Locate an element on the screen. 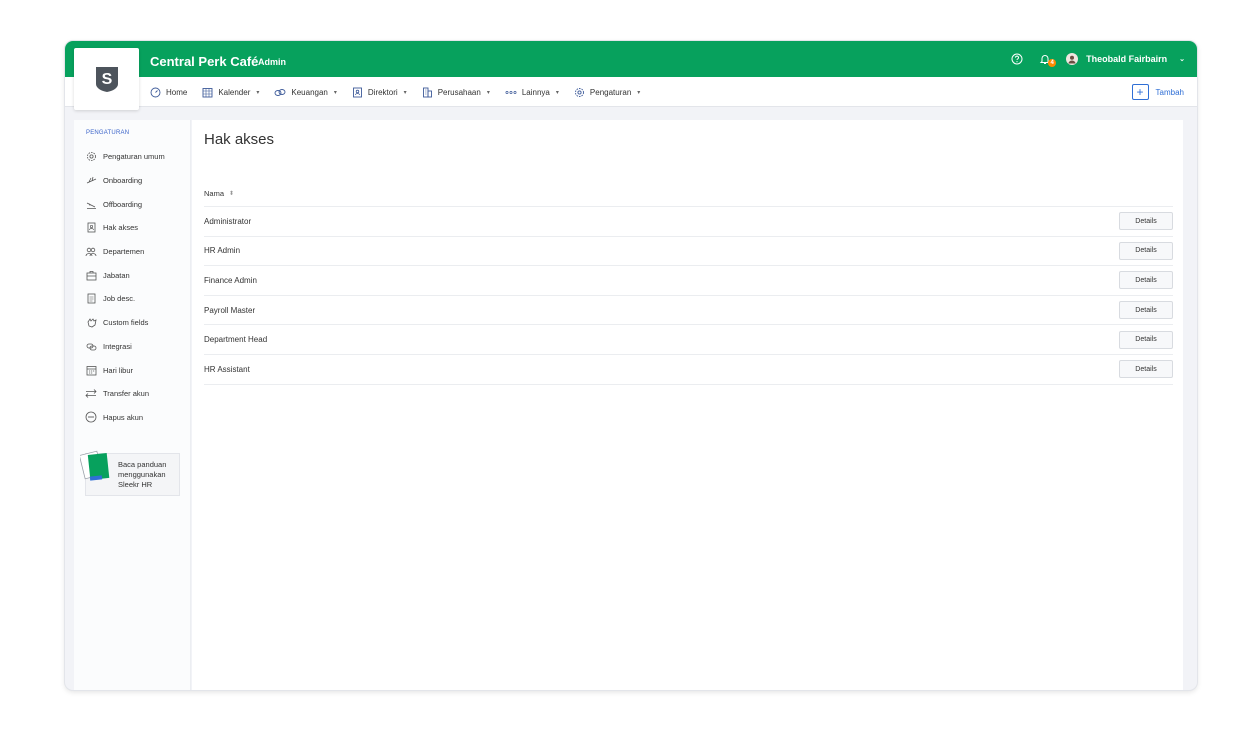 The width and height of the screenshot is (1260, 730). table-row: Finance Admin Details is located at coordinates (688, 281).